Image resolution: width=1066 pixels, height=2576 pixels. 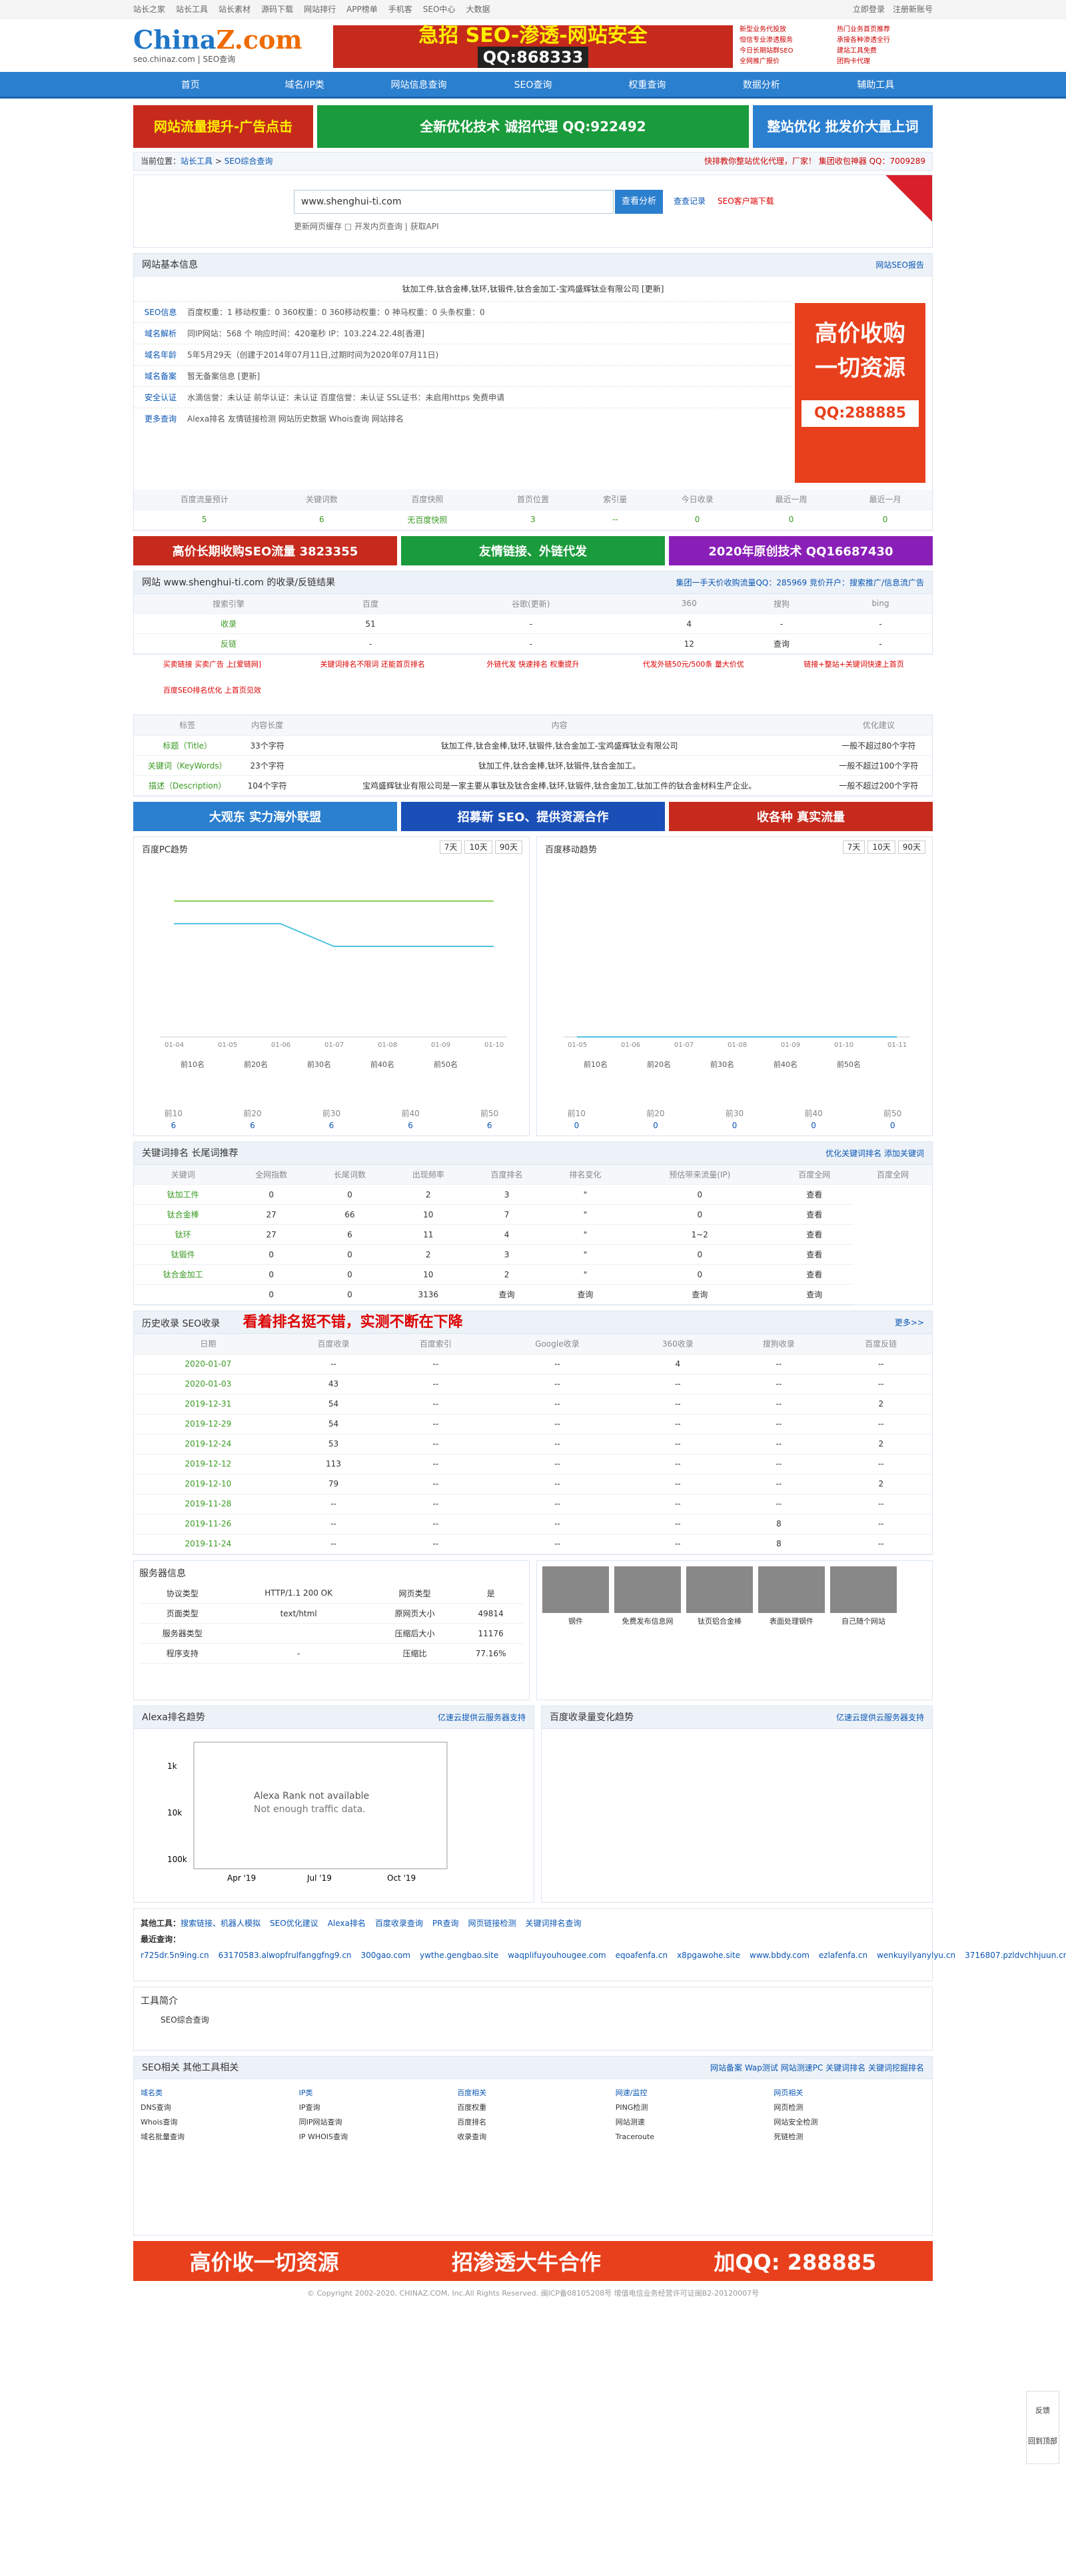 What do you see at coordinates (370, 643) in the screenshot?
I see `table-cell: -` at bounding box center [370, 643].